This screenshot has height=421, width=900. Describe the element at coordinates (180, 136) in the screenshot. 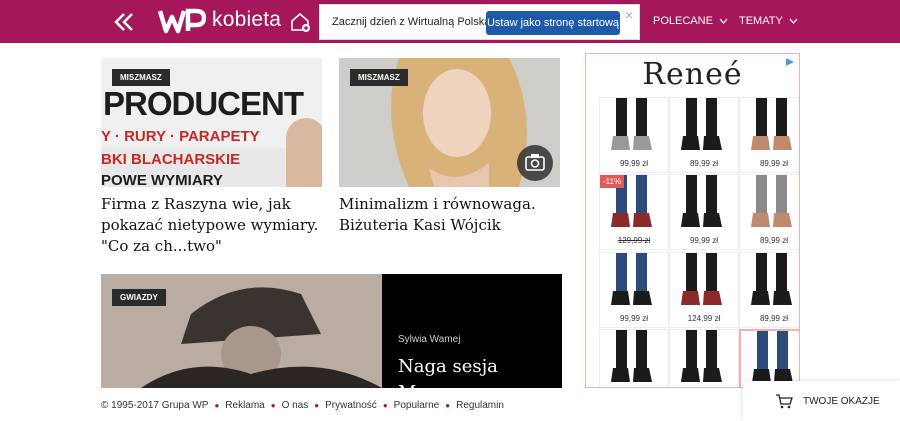

I see `banner-line: Y · RURY · PARAPETY` at that location.